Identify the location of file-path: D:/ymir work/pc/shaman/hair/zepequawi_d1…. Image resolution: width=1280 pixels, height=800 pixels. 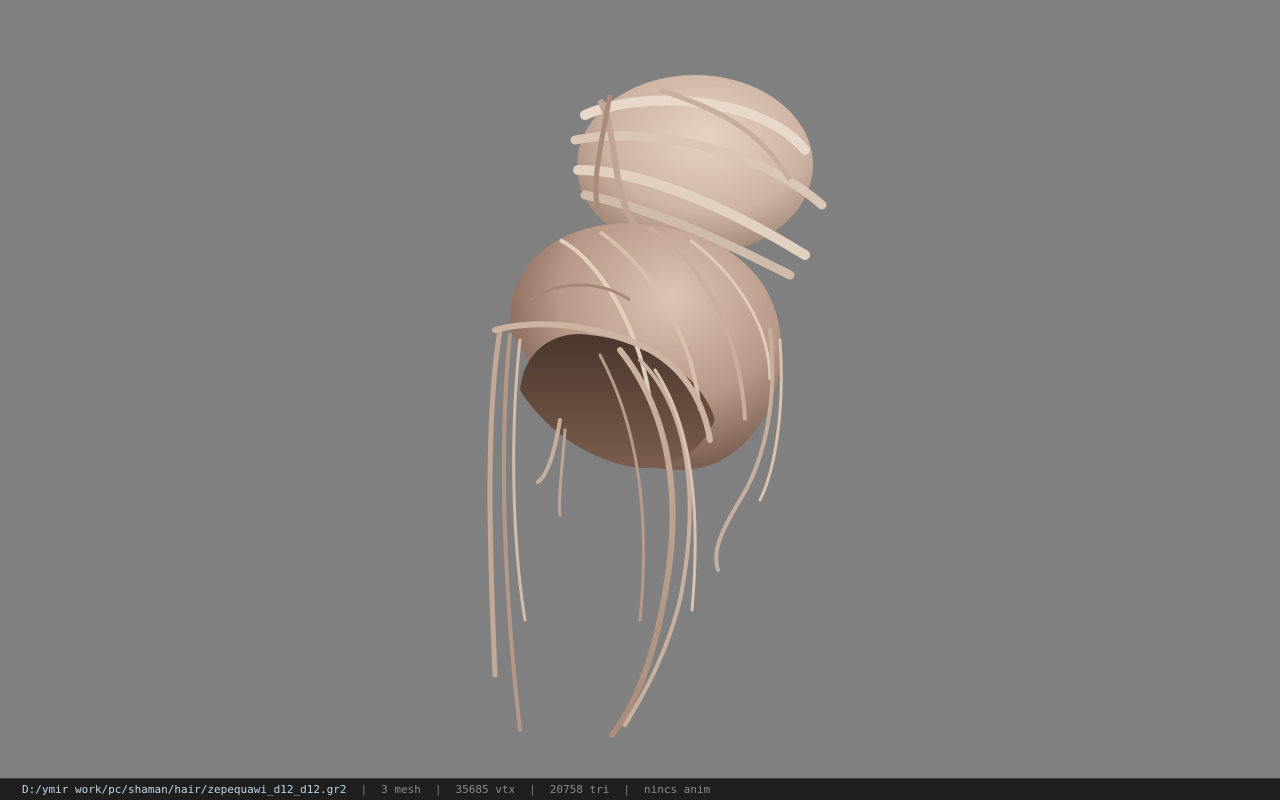
(184, 789).